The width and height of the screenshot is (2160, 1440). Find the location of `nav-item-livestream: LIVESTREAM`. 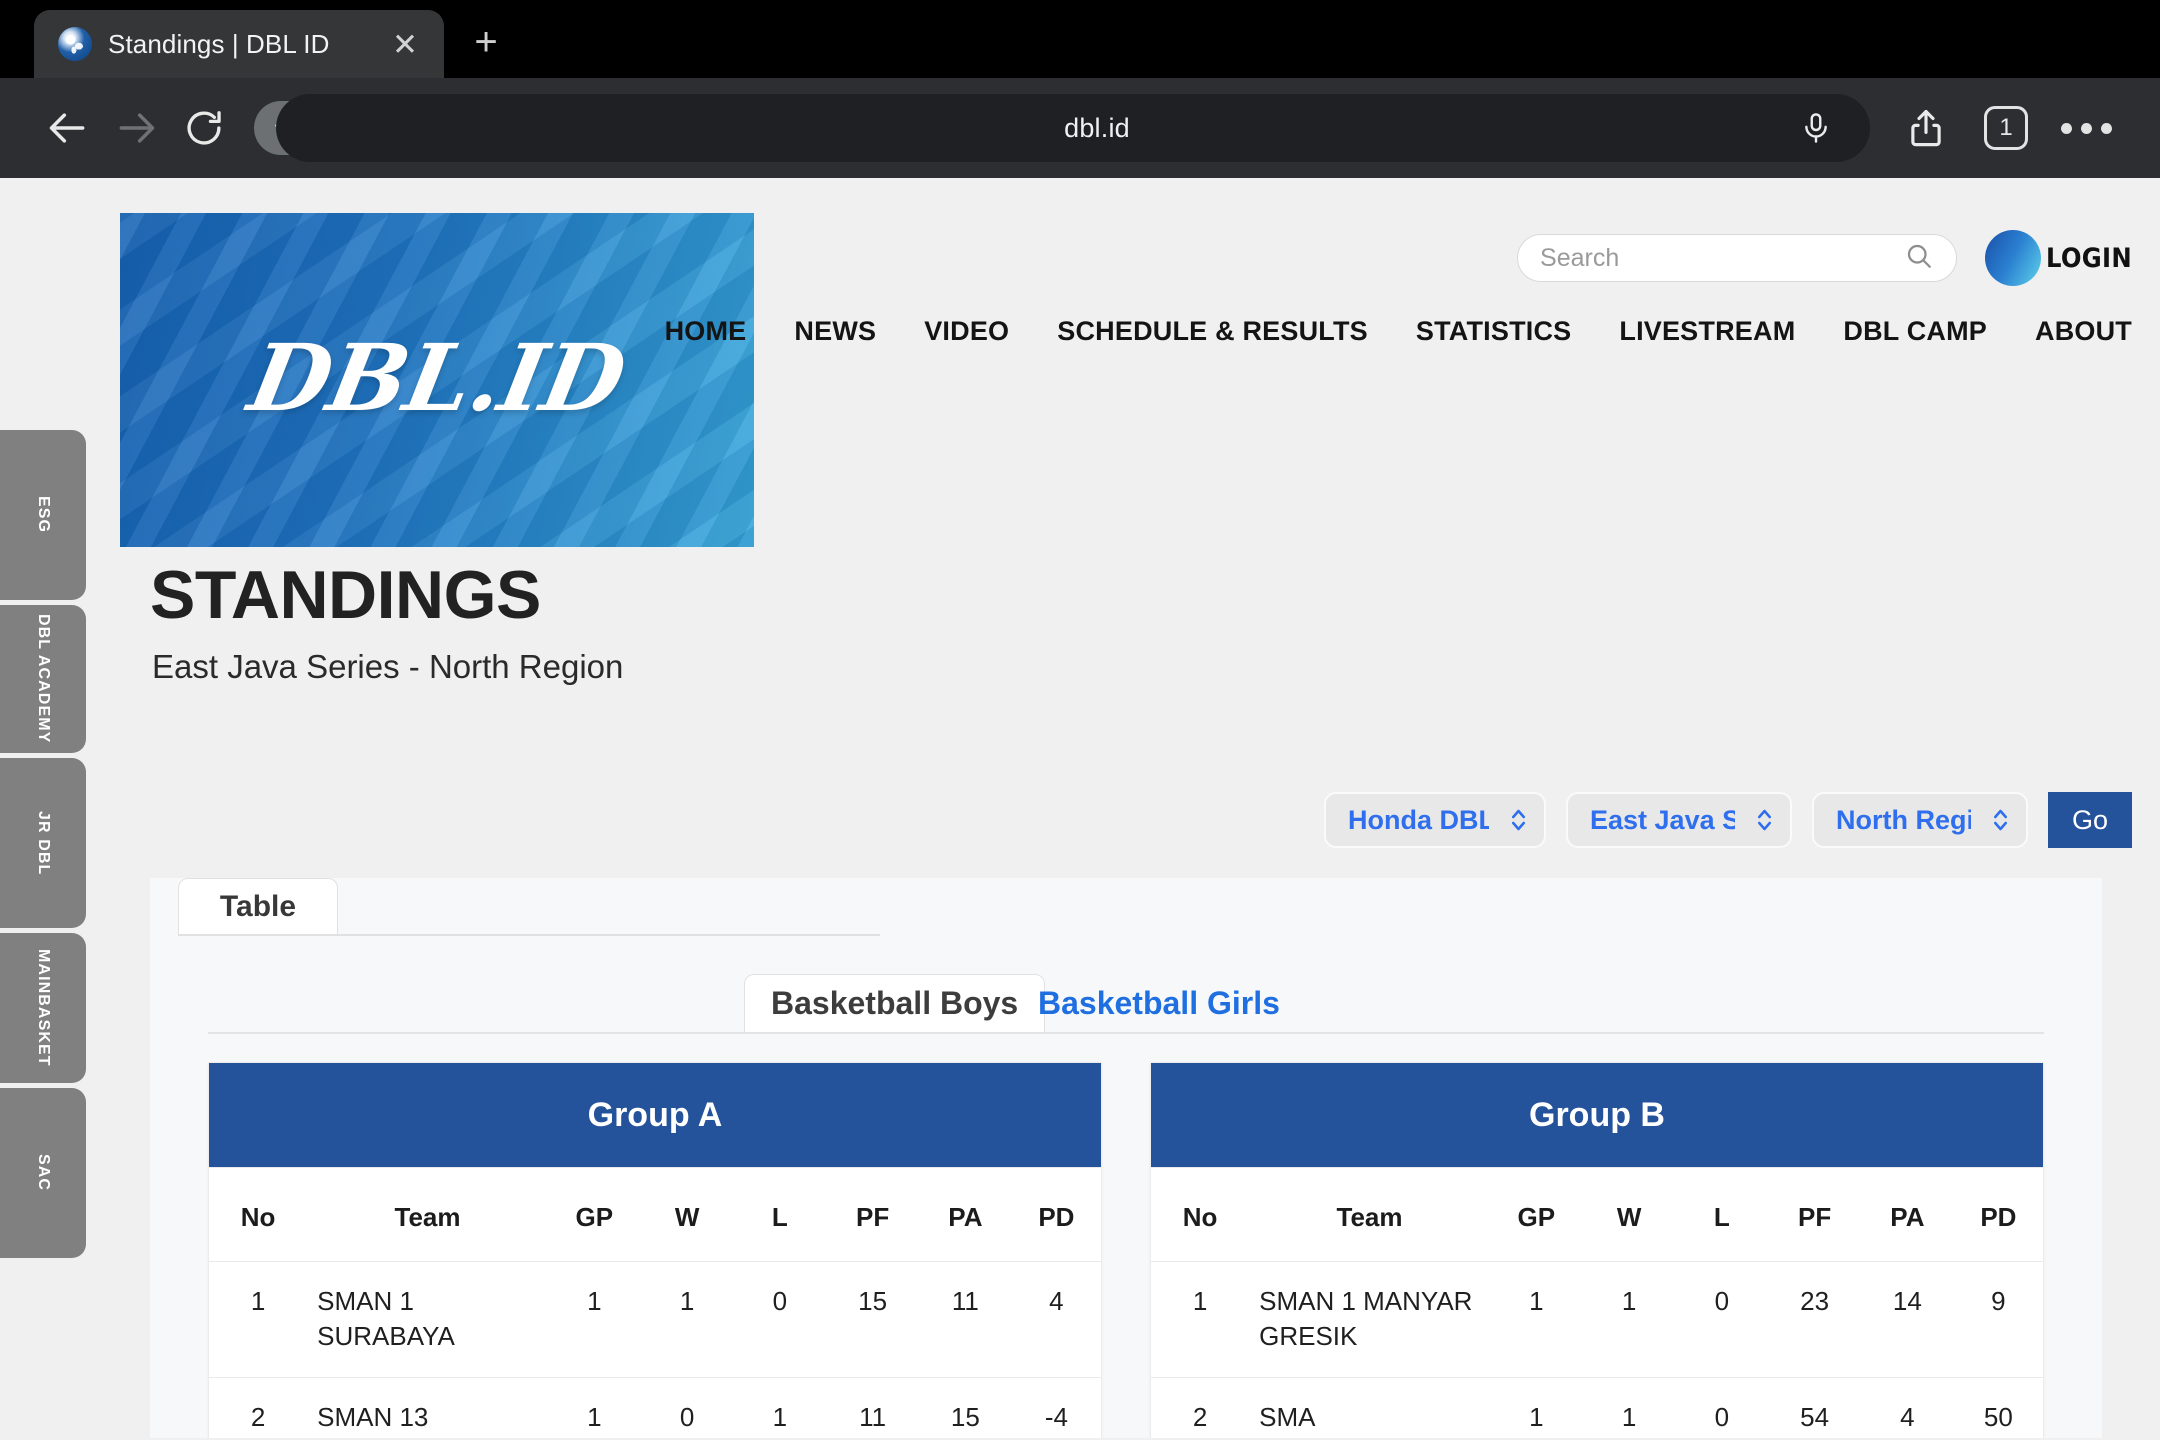

nav-item-livestream: LIVESTREAM is located at coordinates (1707, 331).